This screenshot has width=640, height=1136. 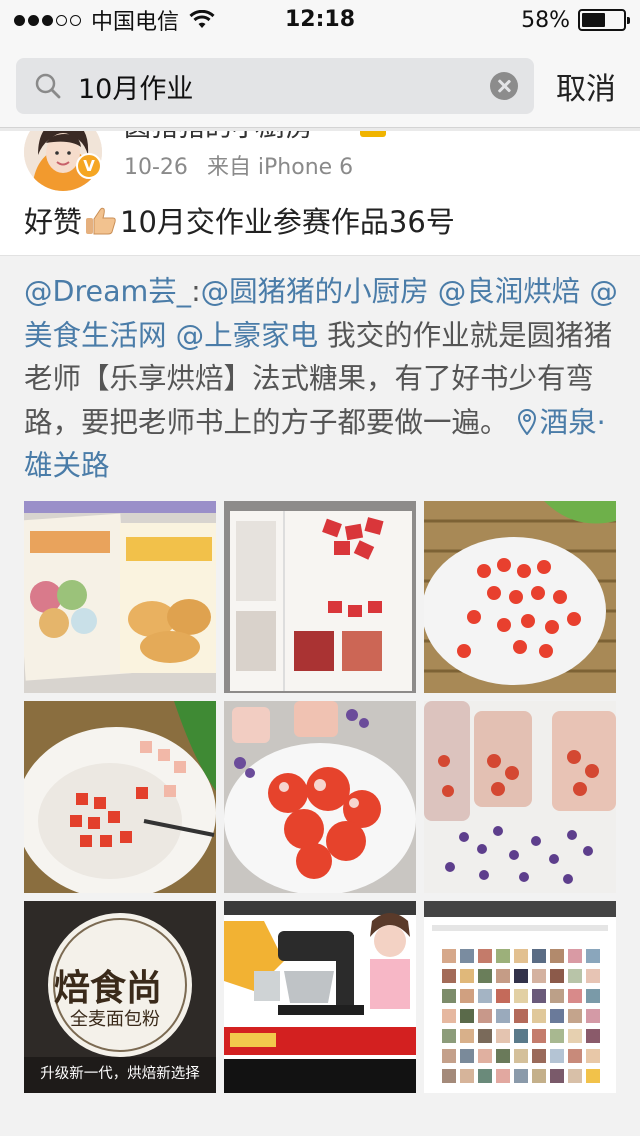 I want to click on post-text-part-2: 10月交作业参赛作品36号, so click(x=287, y=222).